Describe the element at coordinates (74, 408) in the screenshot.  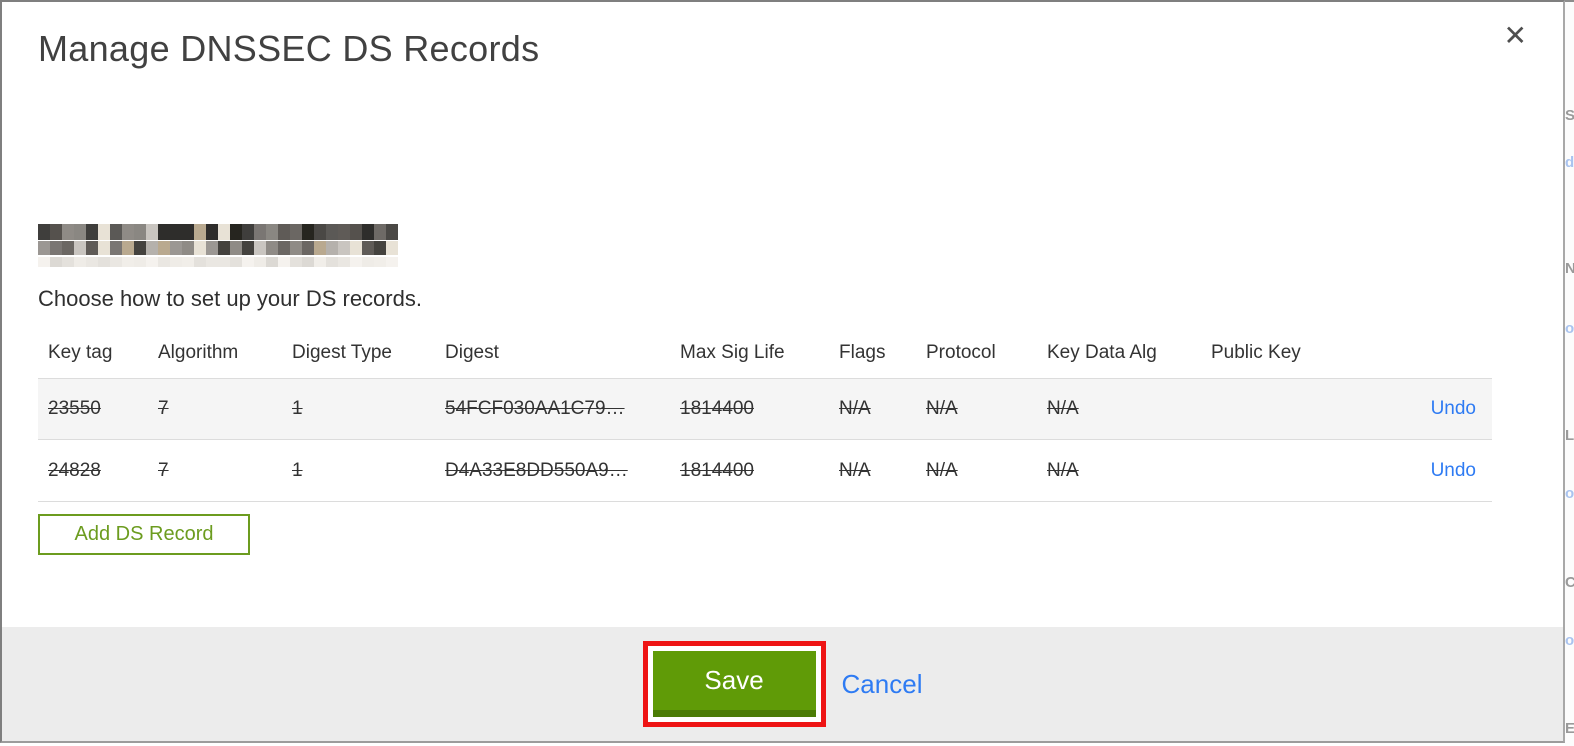
I see `cell-key-tag: 23550` at that location.